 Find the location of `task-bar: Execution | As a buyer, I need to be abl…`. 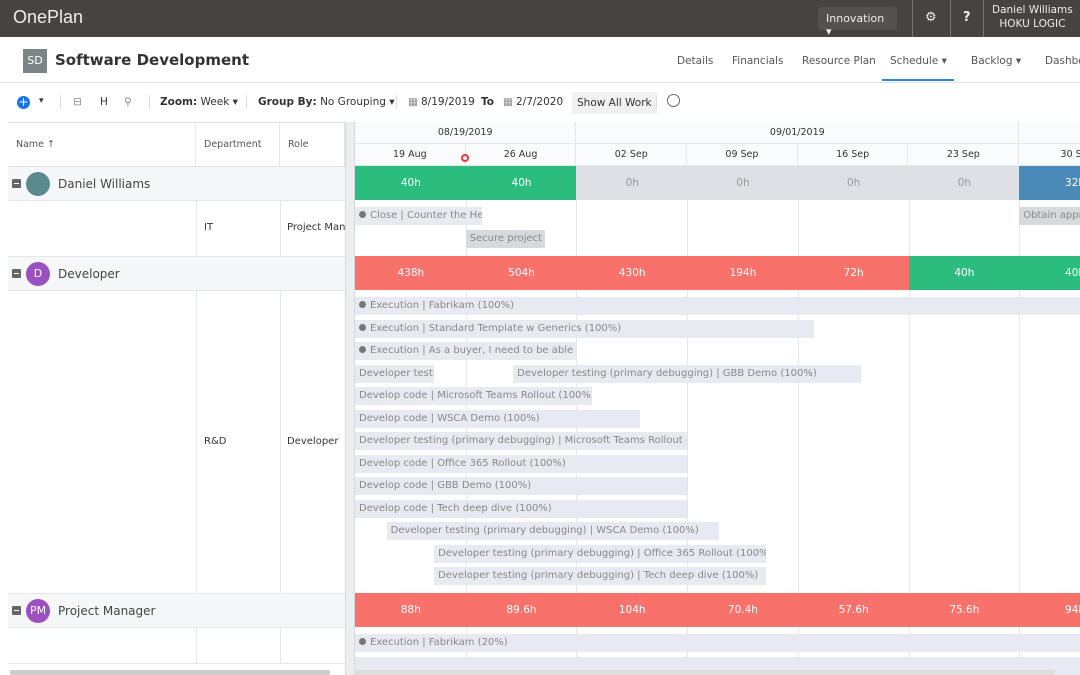

task-bar: Execution | As a buyer, I need to be abl… is located at coordinates (466, 351).